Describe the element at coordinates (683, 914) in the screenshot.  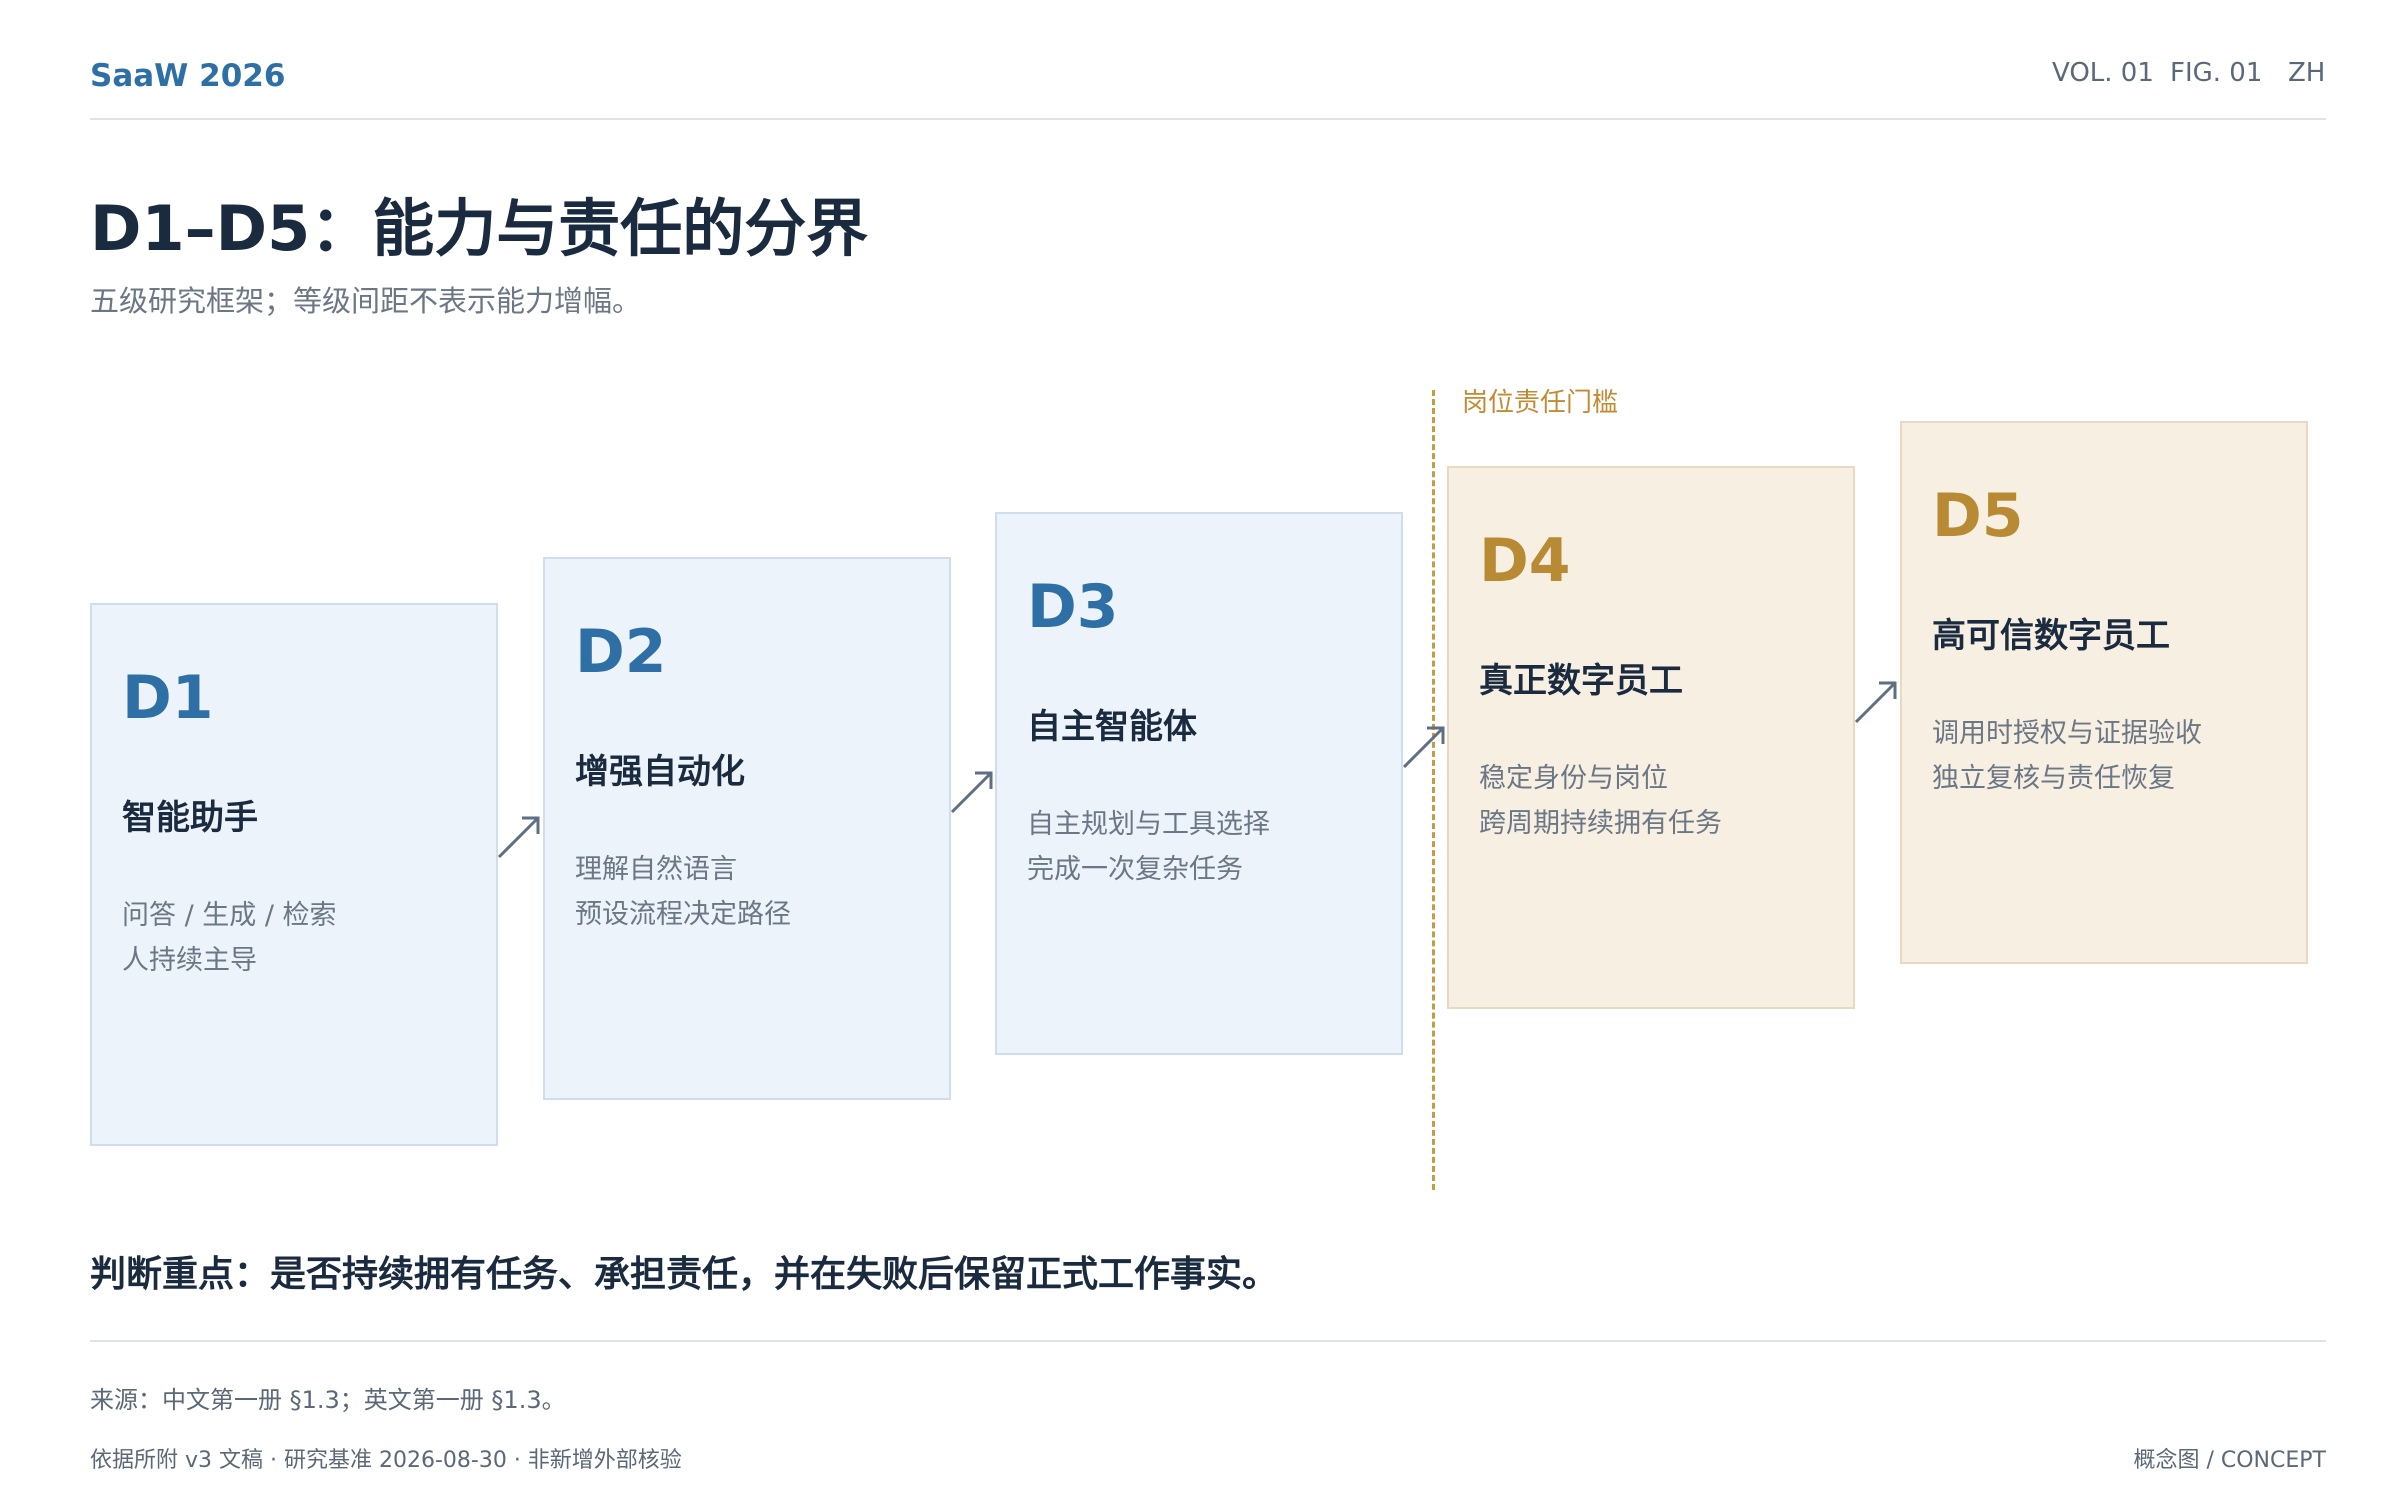
I see `level-description-2: 预设流程决定路径` at that location.